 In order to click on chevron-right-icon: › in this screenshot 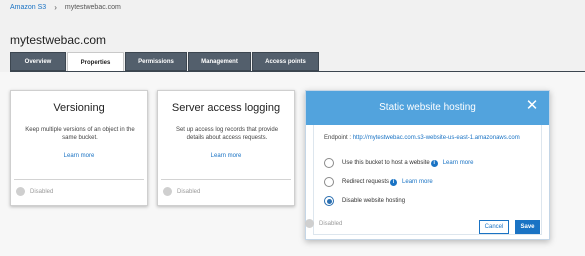, I will do `click(55, 7)`.